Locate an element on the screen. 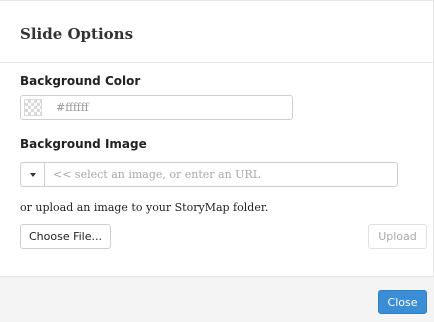 The width and height of the screenshot is (434, 322). caret-down-icon is located at coordinates (33, 175).